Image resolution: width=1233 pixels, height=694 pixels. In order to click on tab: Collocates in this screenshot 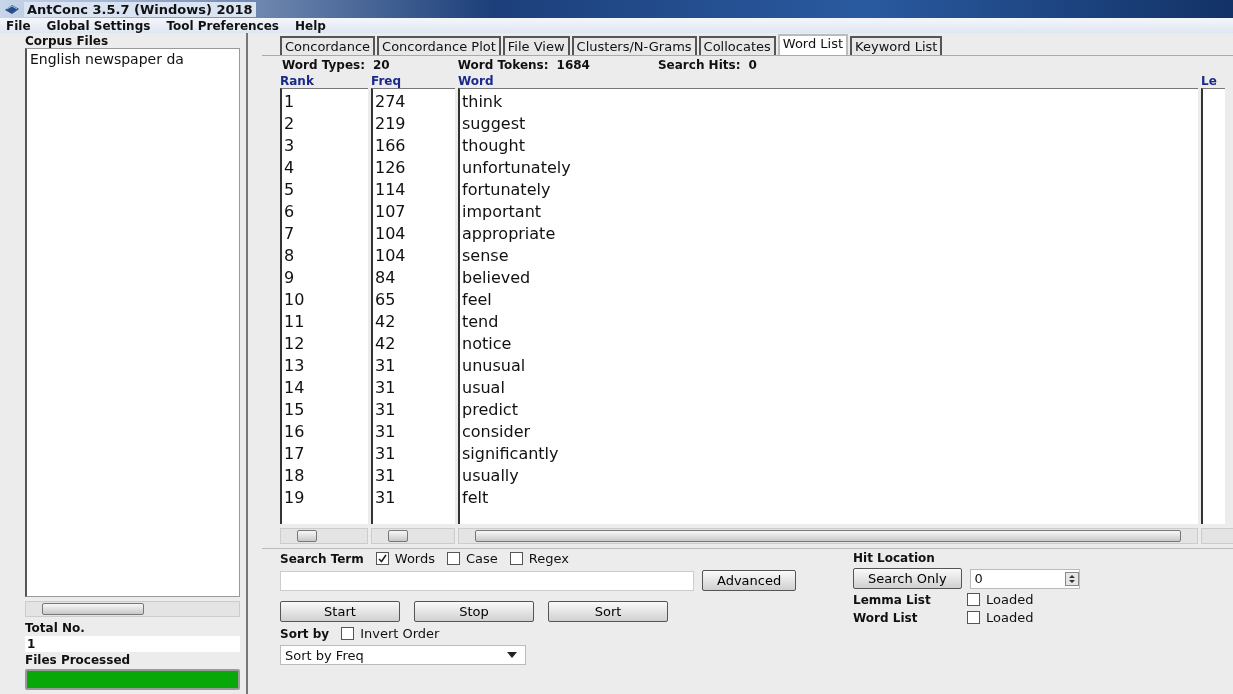, I will do `click(737, 45)`.